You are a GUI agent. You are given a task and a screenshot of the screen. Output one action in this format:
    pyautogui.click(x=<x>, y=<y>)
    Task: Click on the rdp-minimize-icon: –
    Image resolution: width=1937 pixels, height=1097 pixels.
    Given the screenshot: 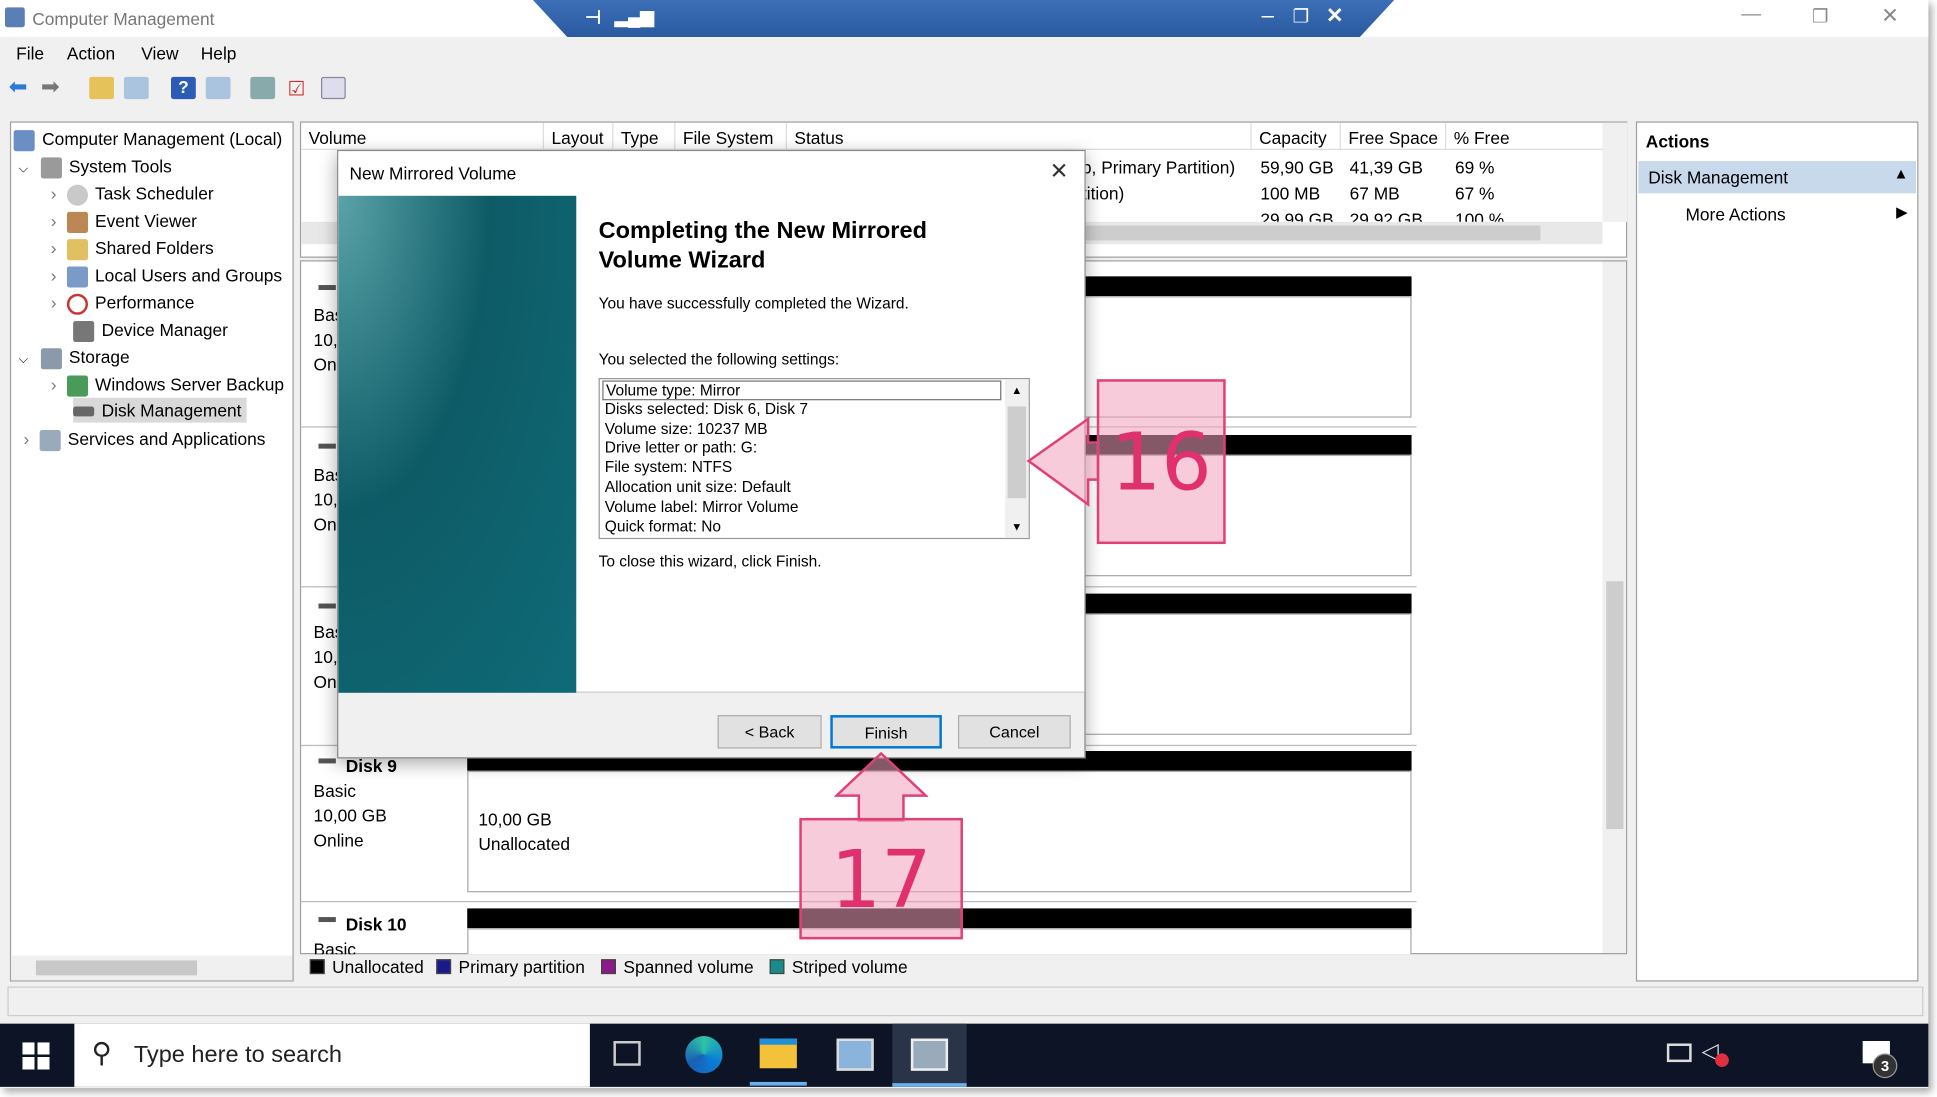 What is the action you would take?
    pyautogui.click(x=1268, y=15)
    